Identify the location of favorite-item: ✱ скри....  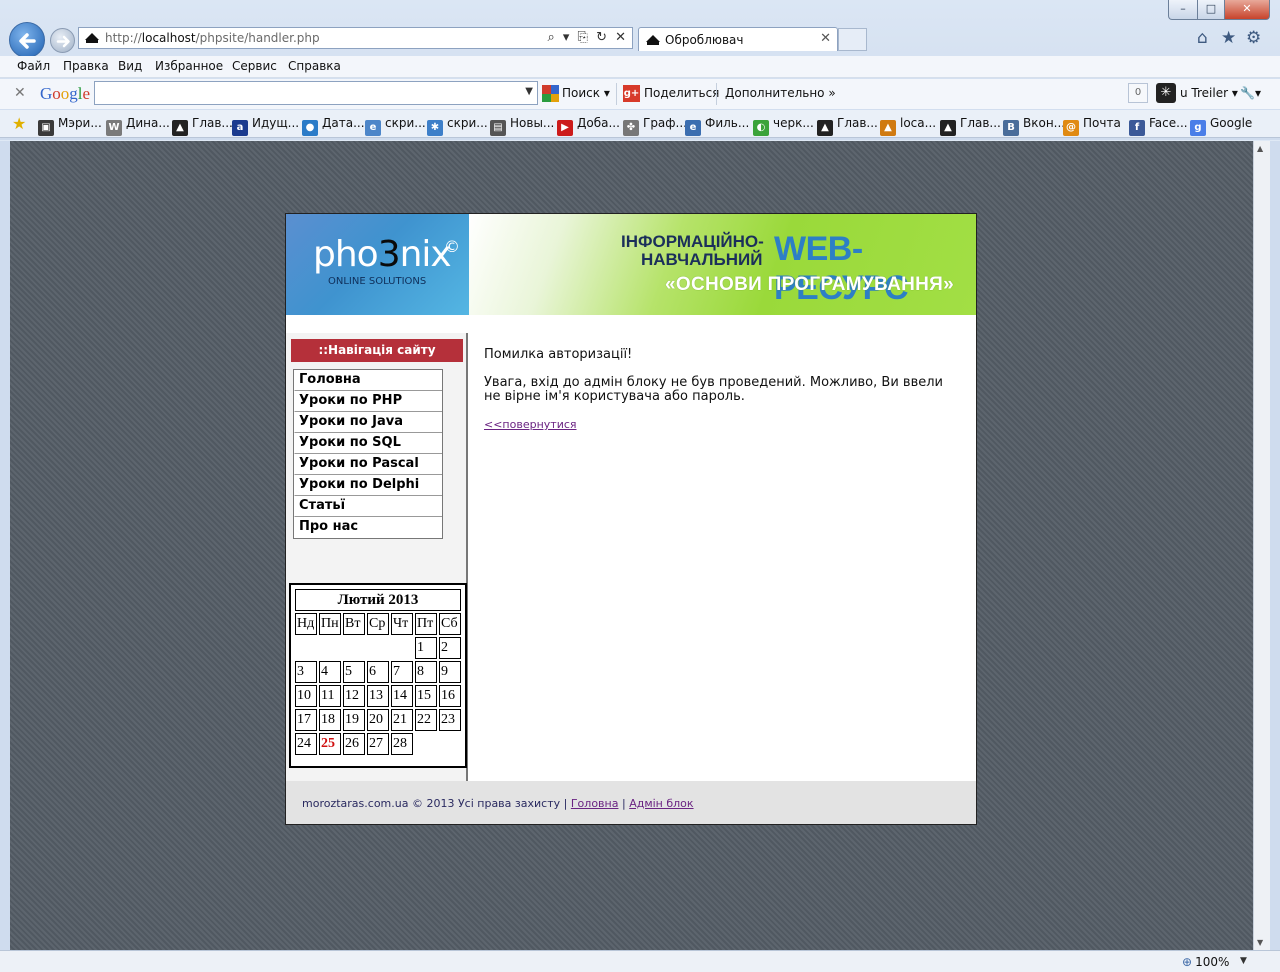
(457, 126).